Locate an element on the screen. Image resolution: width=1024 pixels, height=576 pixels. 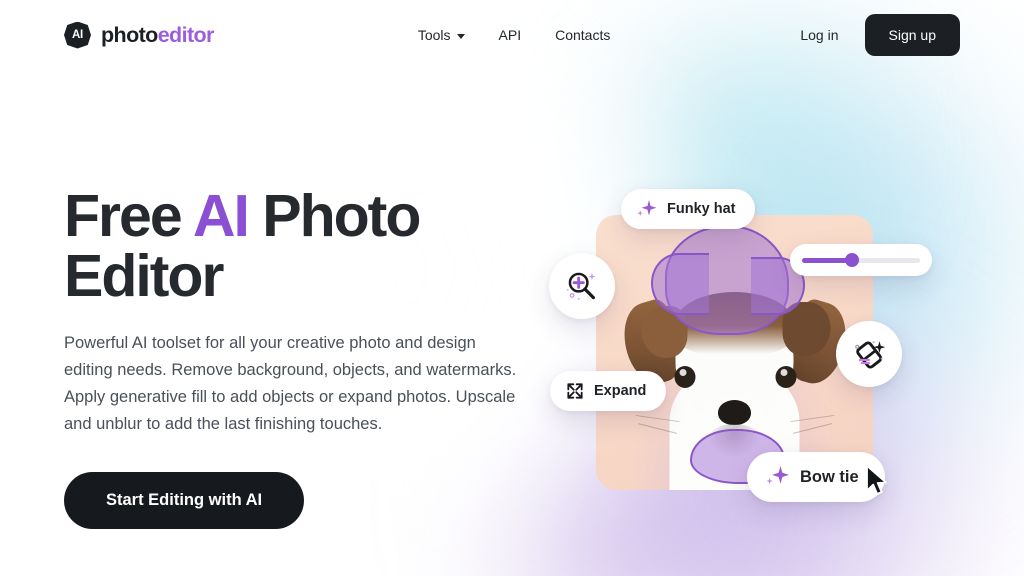
hat-selection-region is located at coordinates (728, 280).